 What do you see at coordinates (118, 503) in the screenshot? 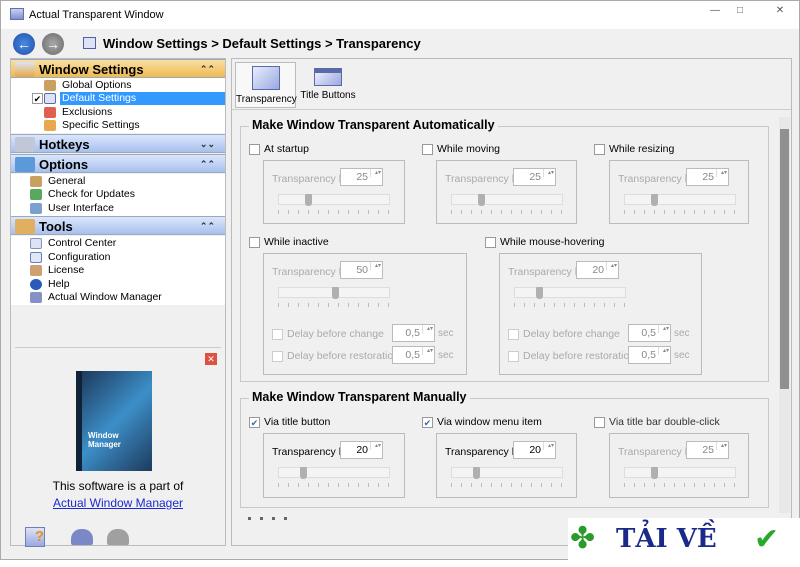
I see `promo-link: Actual Window Manager` at bounding box center [118, 503].